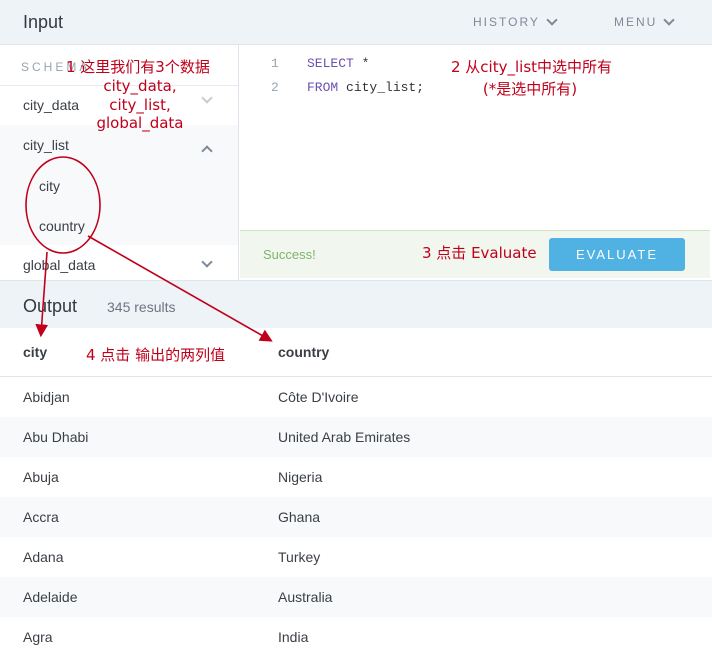  What do you see at coordinates (356, 477) in the screenshot?
I see `table-row: Abuja Nigeria` at bounding box center [356, 477].